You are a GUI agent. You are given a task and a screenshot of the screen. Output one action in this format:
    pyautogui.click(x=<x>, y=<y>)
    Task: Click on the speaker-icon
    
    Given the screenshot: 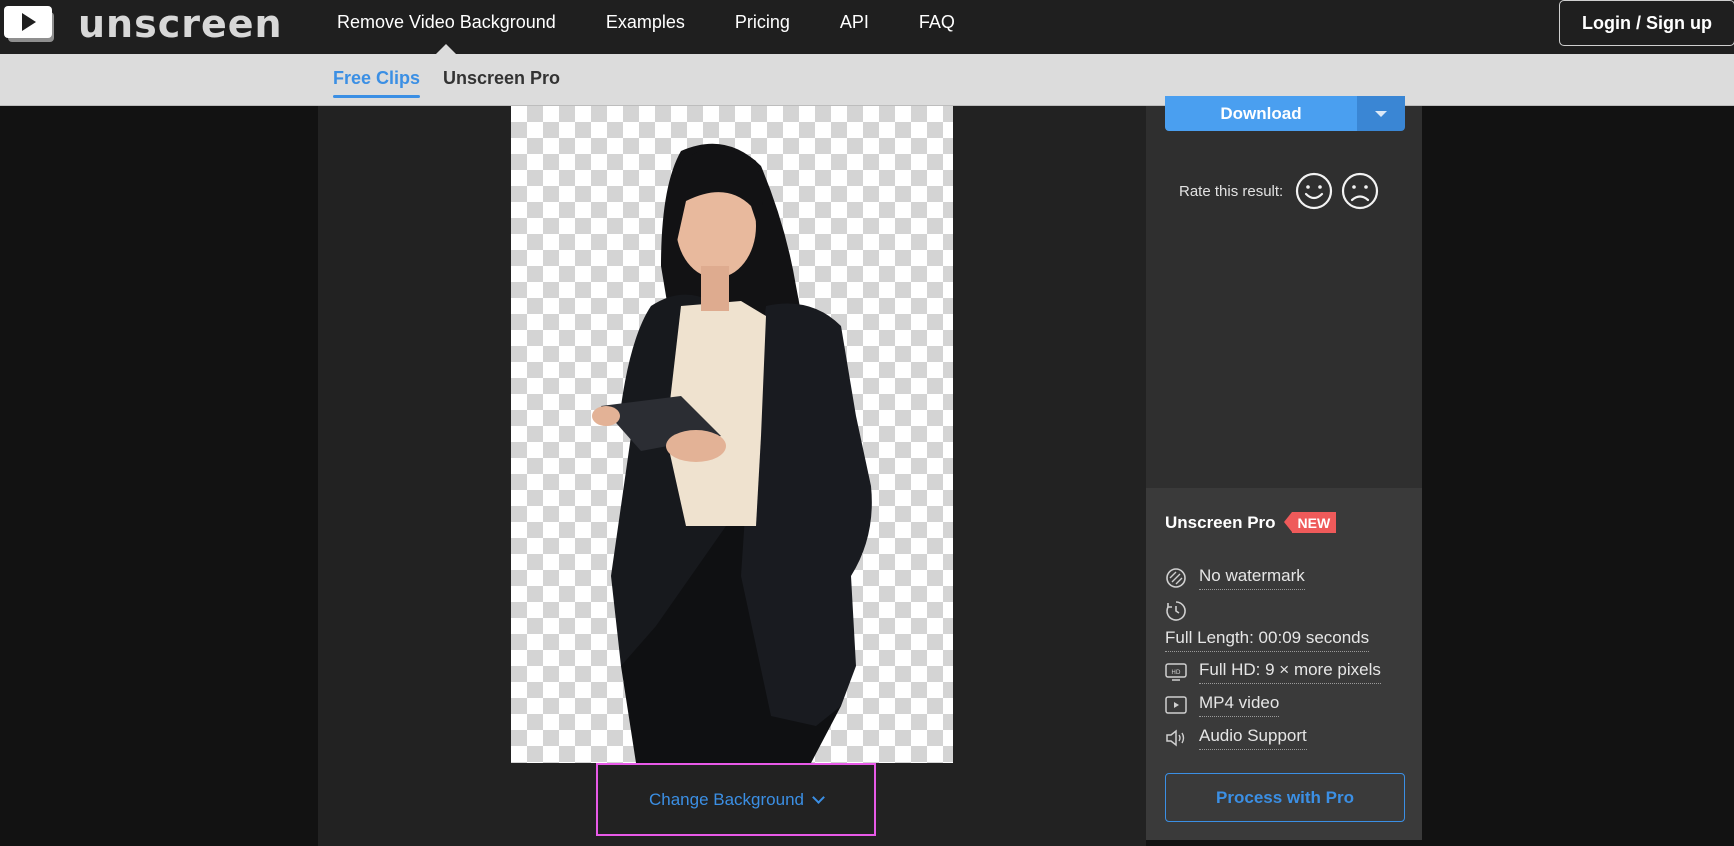 What is the action you would take?
    pyautogui.click(x=1175, y=738)
    